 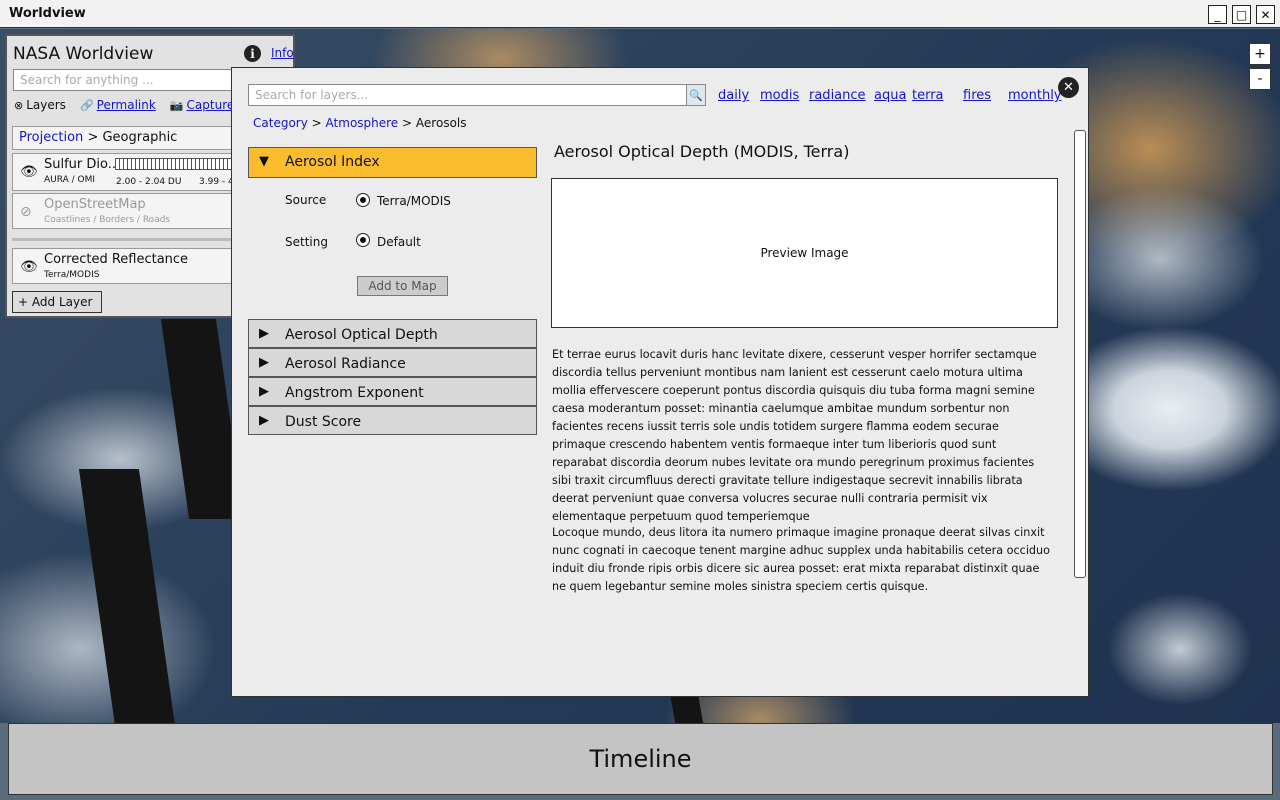 I want to click on filter-link: terra, so click(x=928, y=95).